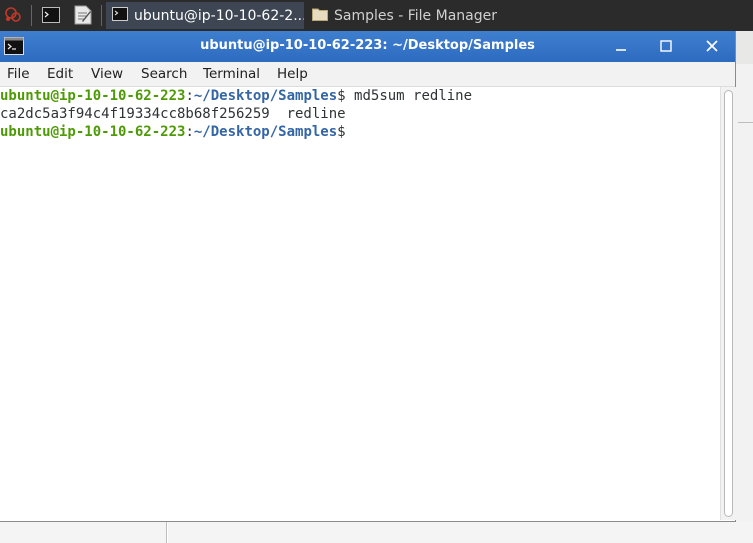 This screenshot has height=543, width=753. Describe the element at coordinates (107, 74) in the screenshot. I see `menu-view: View` at that location.